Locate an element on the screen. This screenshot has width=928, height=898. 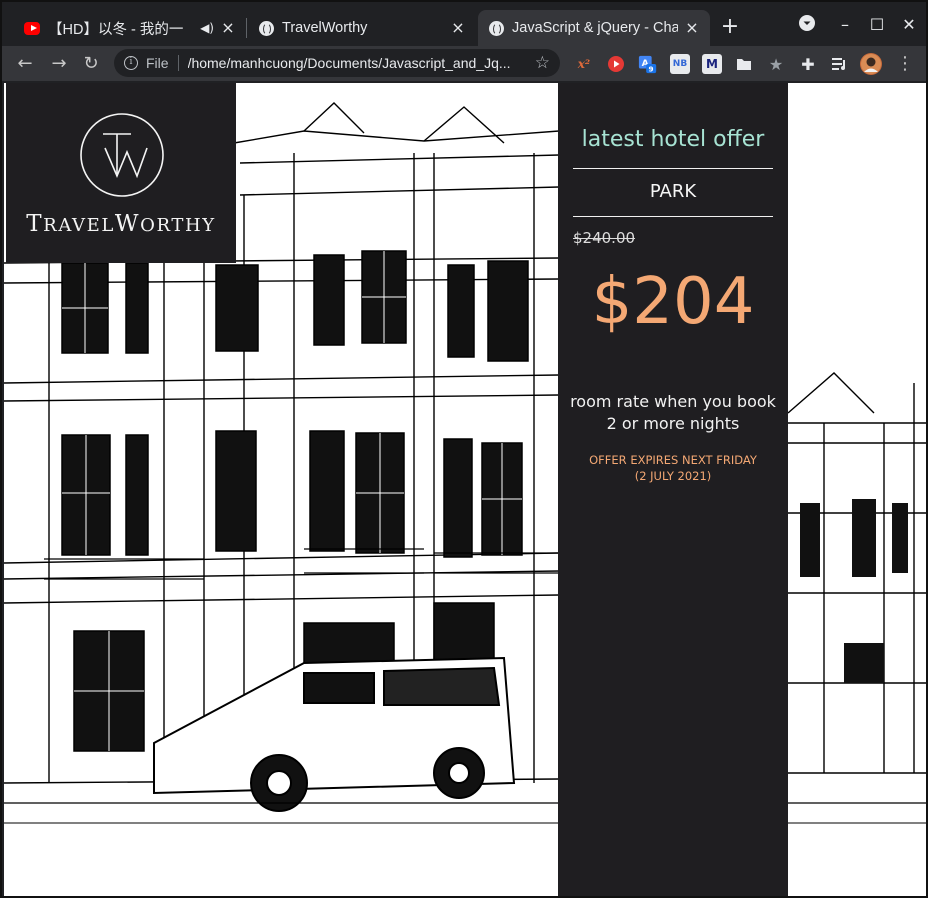
scheme-label: File is located at coordinates (157, 63).